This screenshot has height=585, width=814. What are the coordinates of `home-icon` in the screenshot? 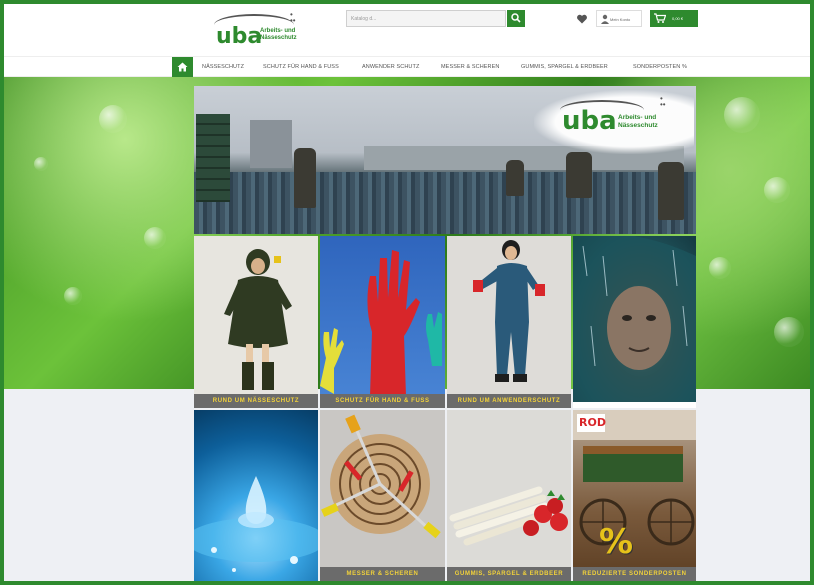 It's located at (182, 67).